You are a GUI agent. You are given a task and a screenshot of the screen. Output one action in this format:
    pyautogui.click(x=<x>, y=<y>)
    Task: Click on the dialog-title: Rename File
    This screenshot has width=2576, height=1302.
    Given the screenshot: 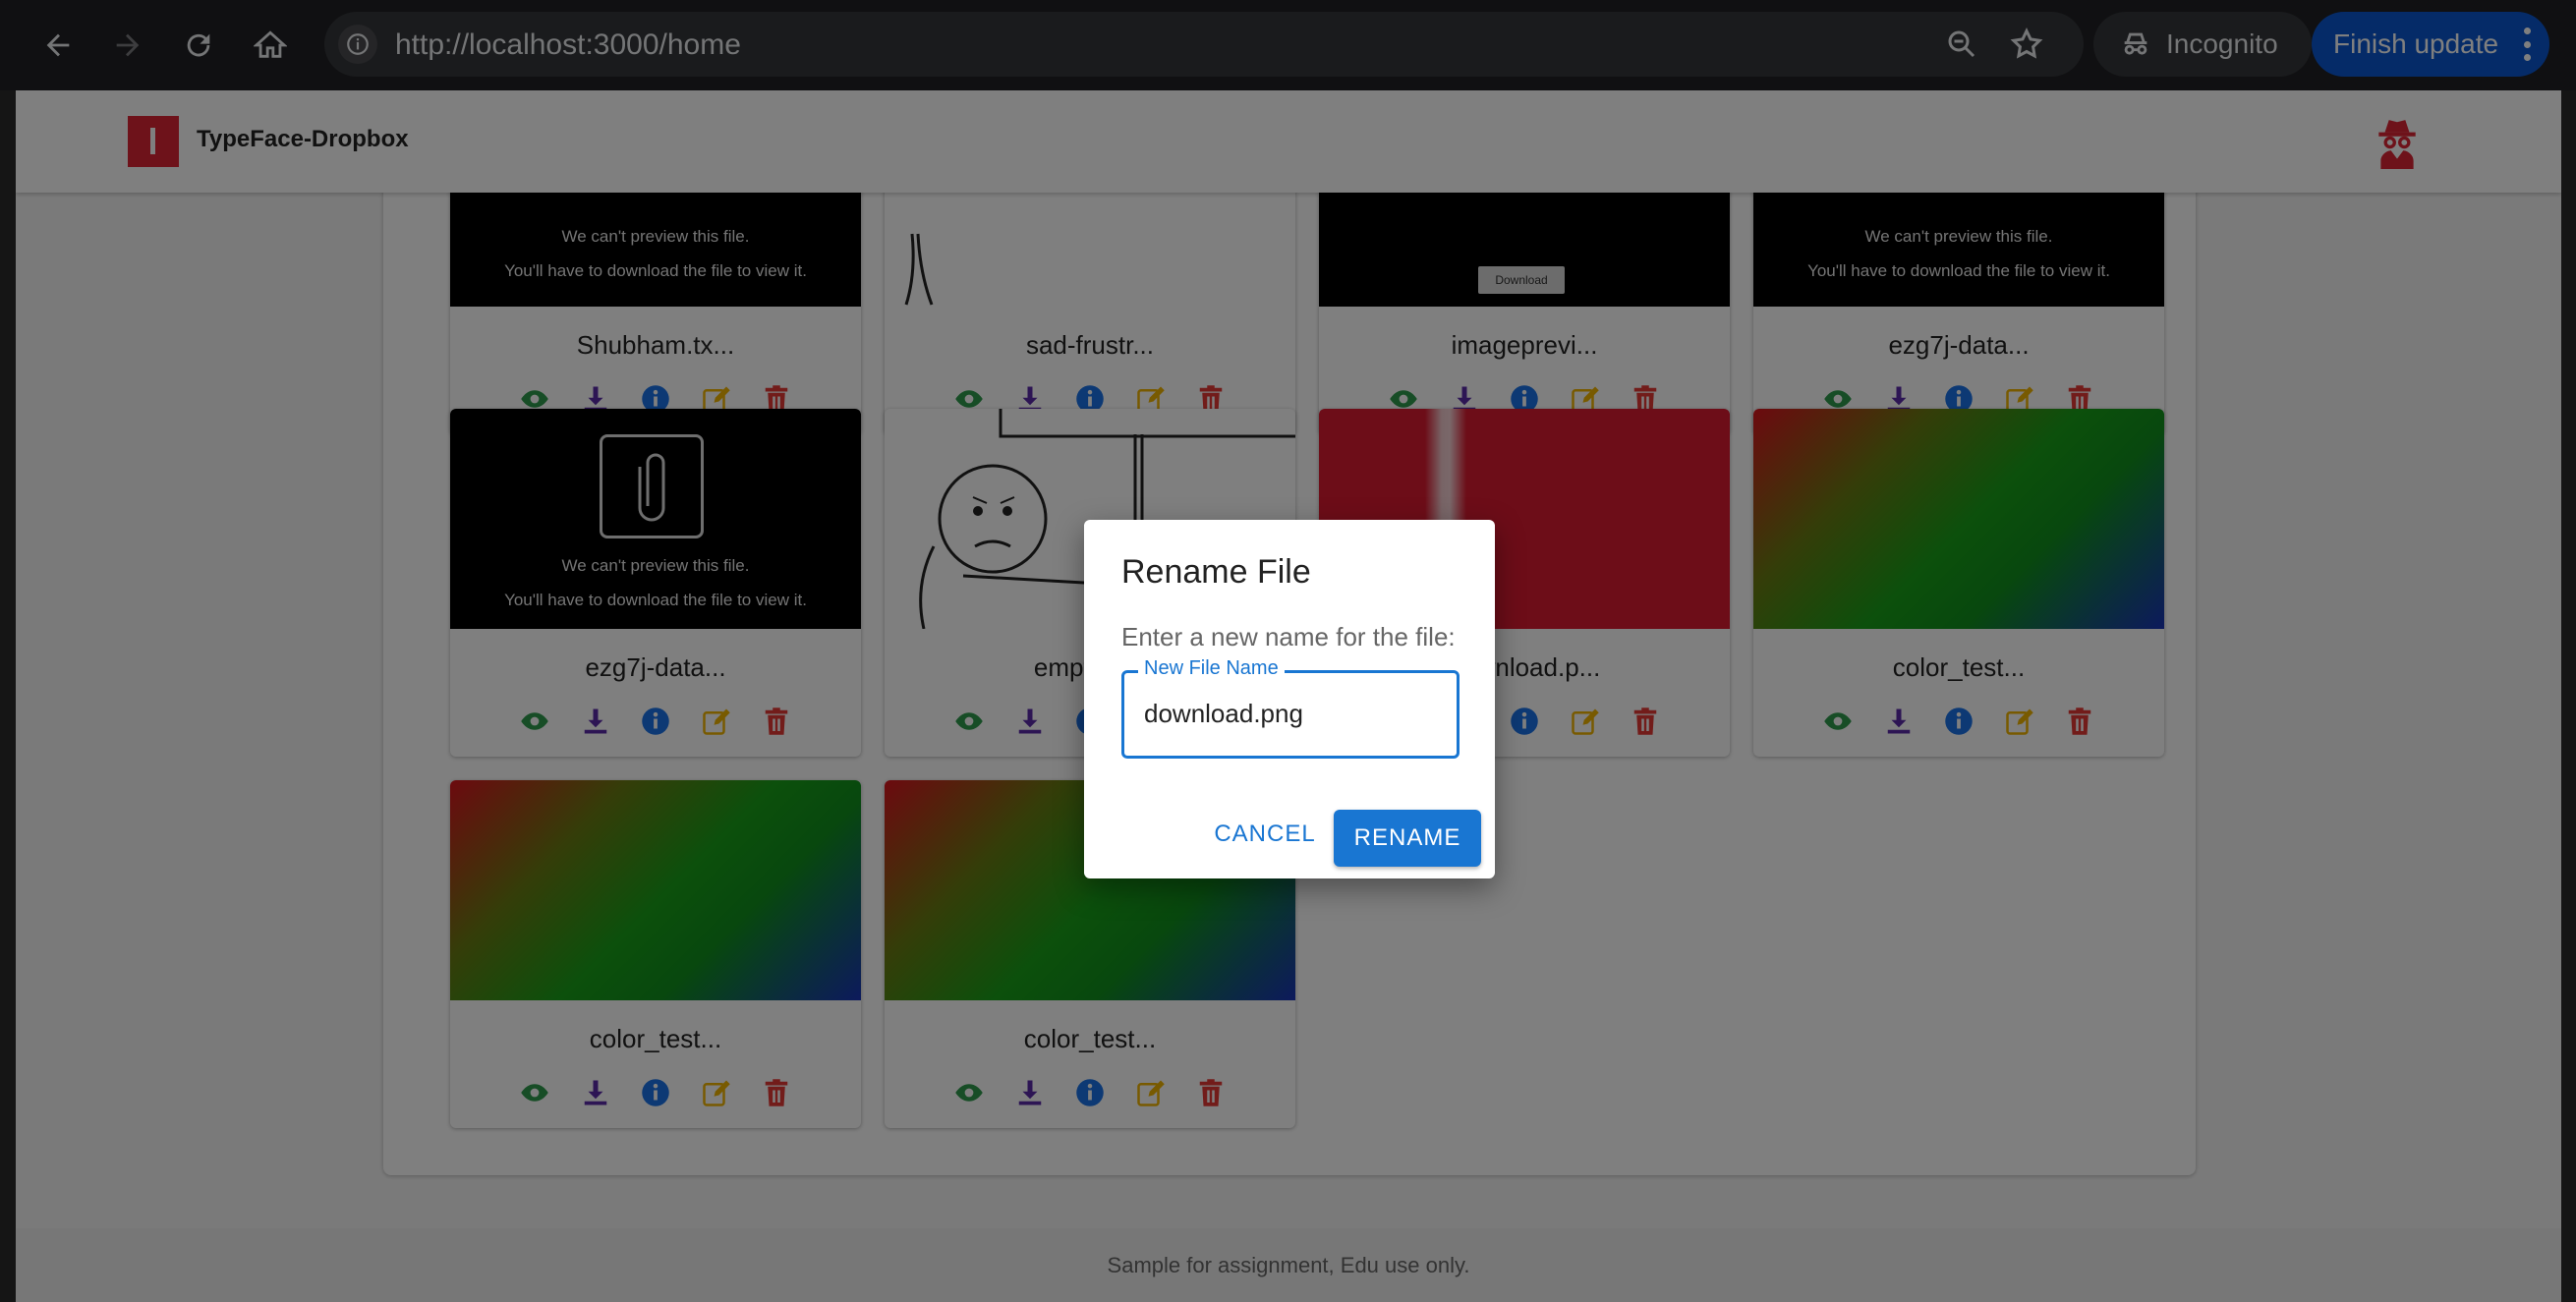 What is the action you would take?
    pyautogui.click(x=1216, y=572)
    